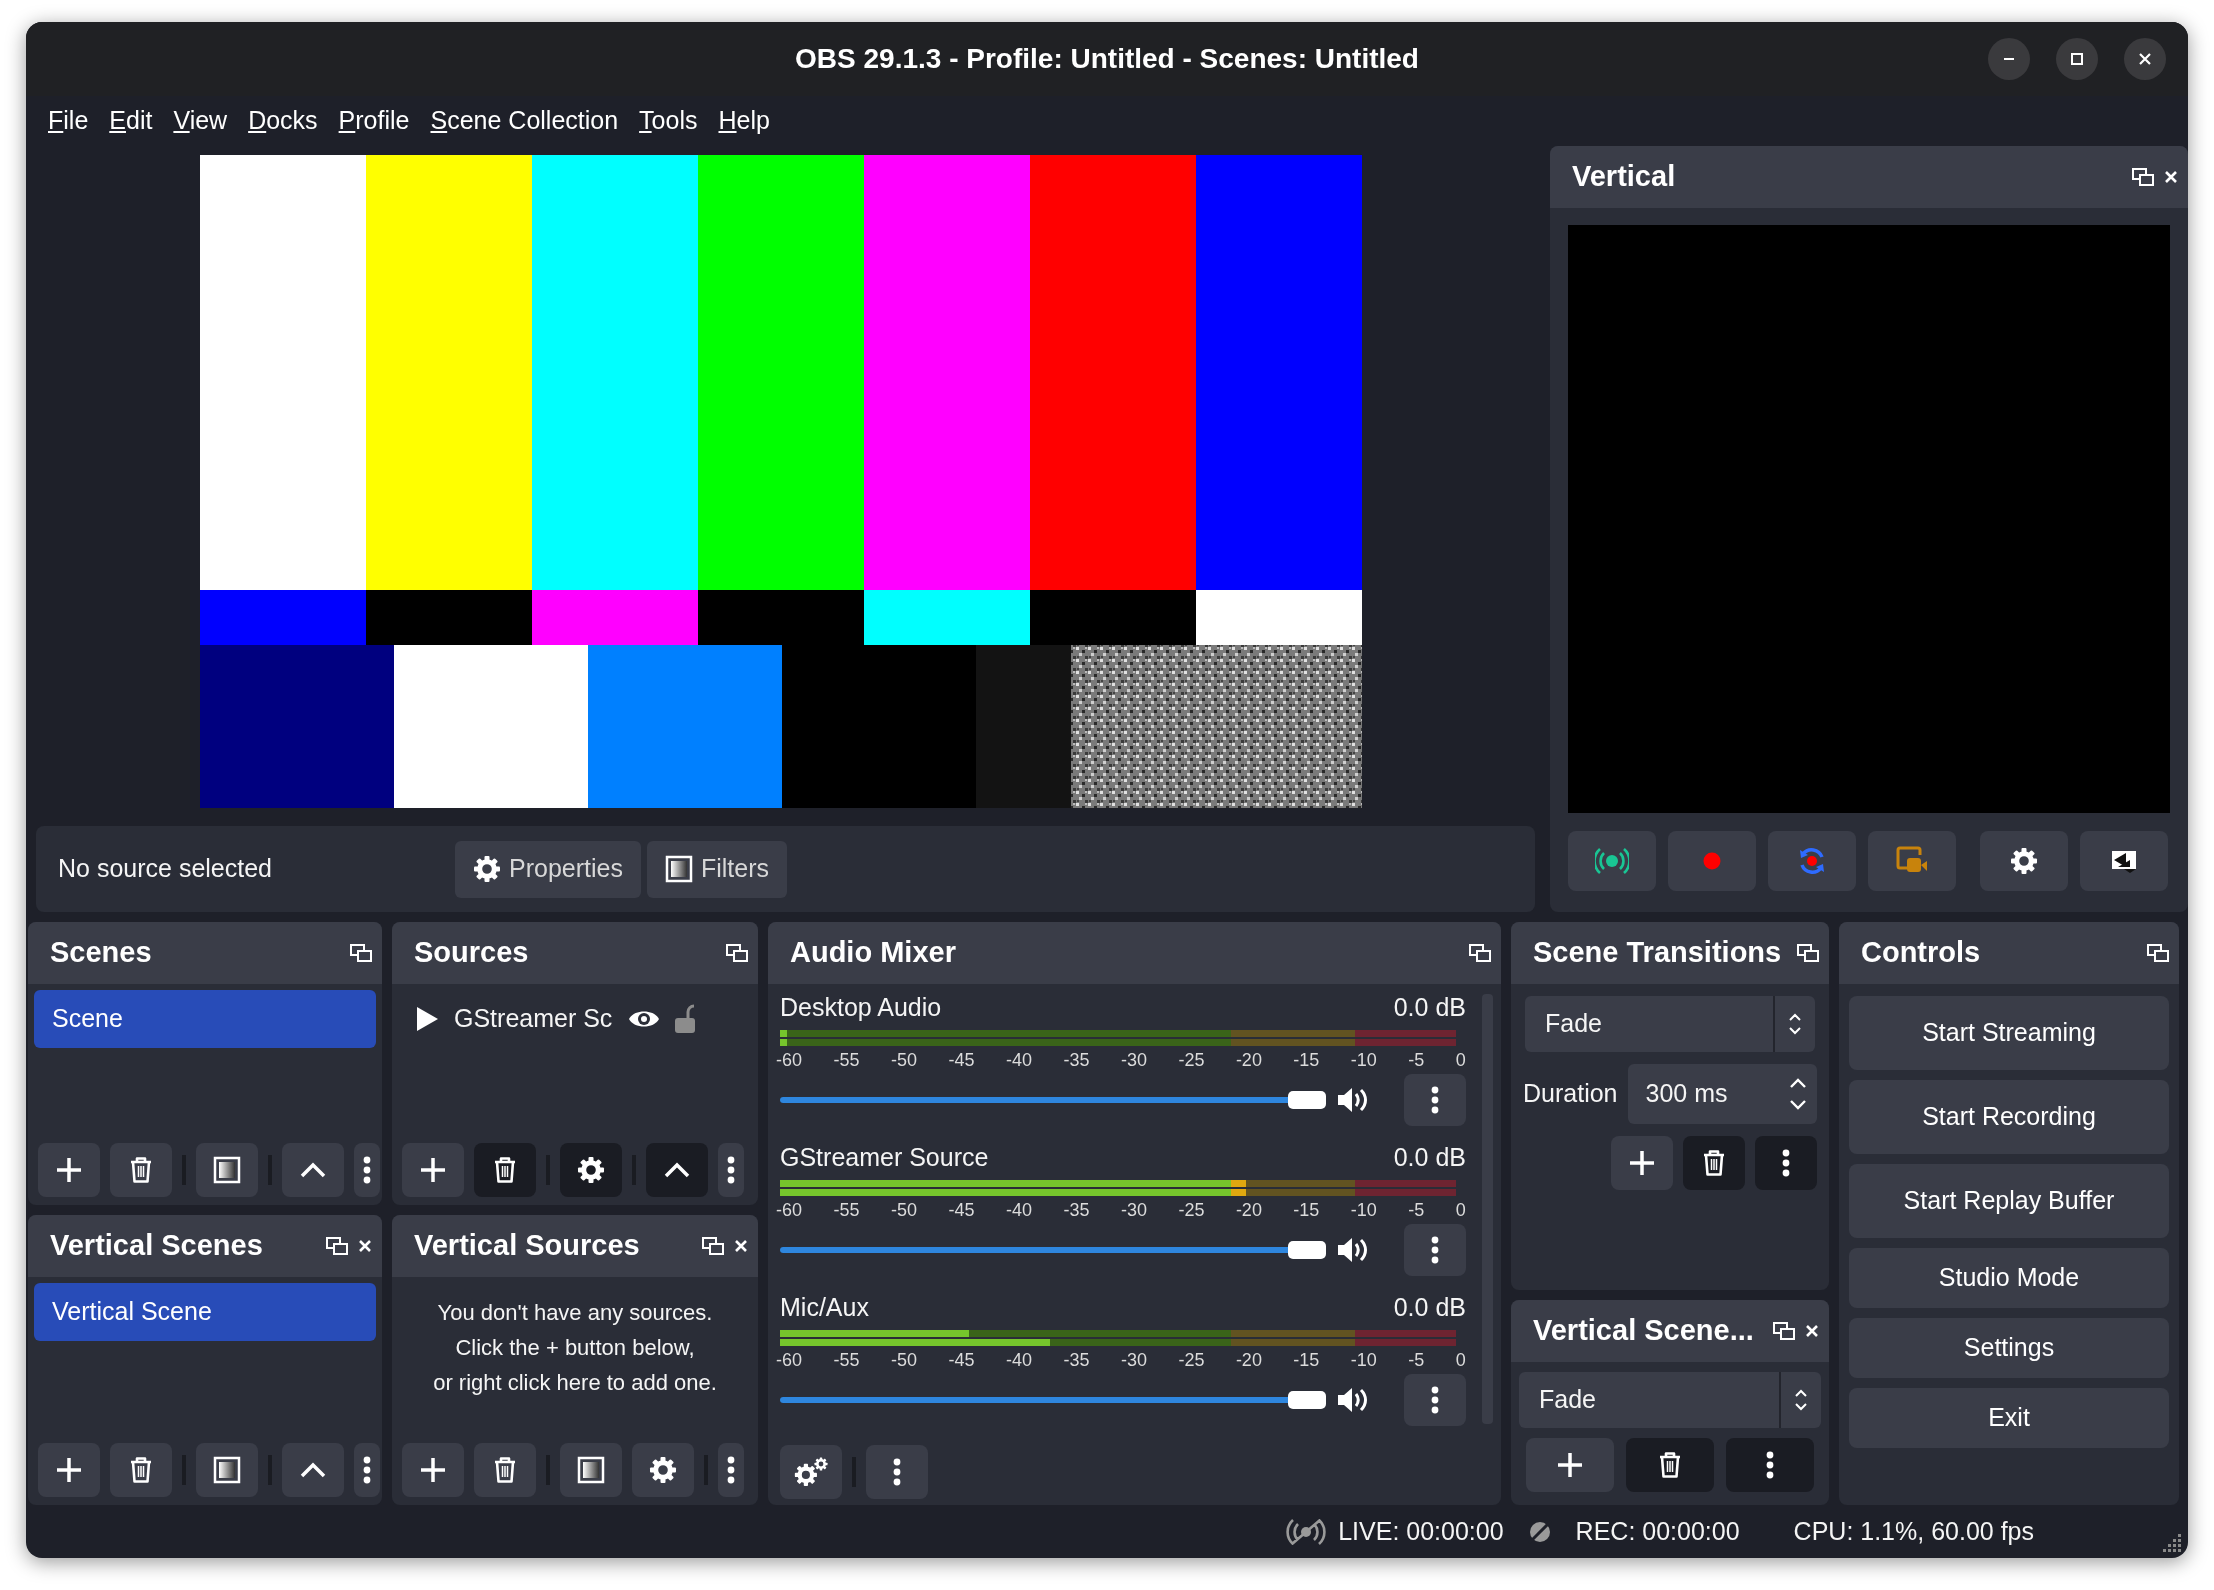 Image resolution: width=2214 pixels, height=1590 pixels. I want to click on scale-label: -45, so click(961, 1210).